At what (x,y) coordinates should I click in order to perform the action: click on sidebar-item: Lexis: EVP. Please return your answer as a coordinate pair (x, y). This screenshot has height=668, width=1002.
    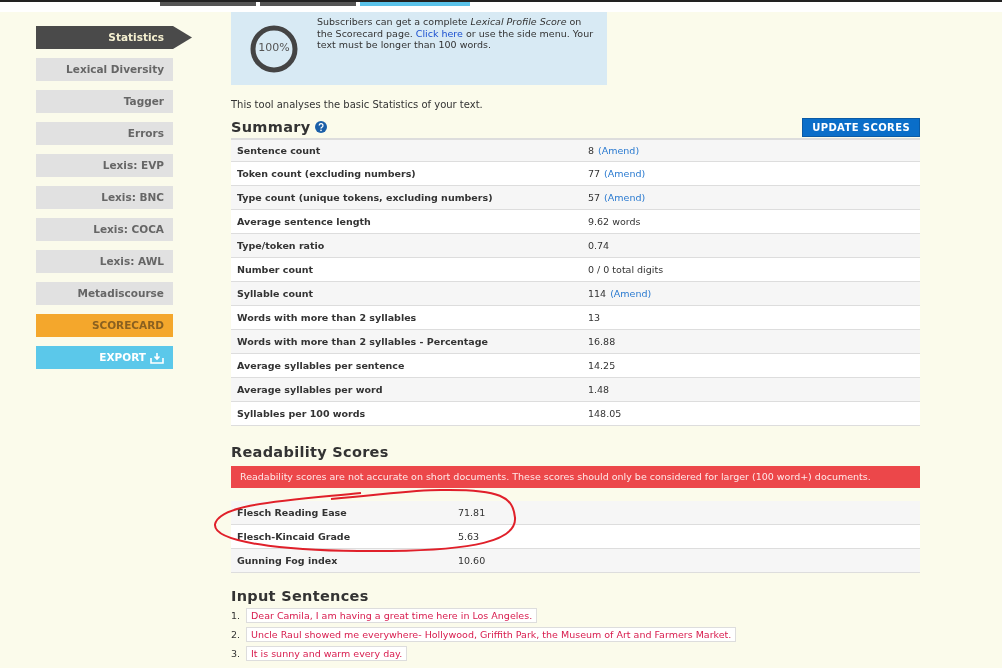
    Looking at the image, I should click on (104, 165).